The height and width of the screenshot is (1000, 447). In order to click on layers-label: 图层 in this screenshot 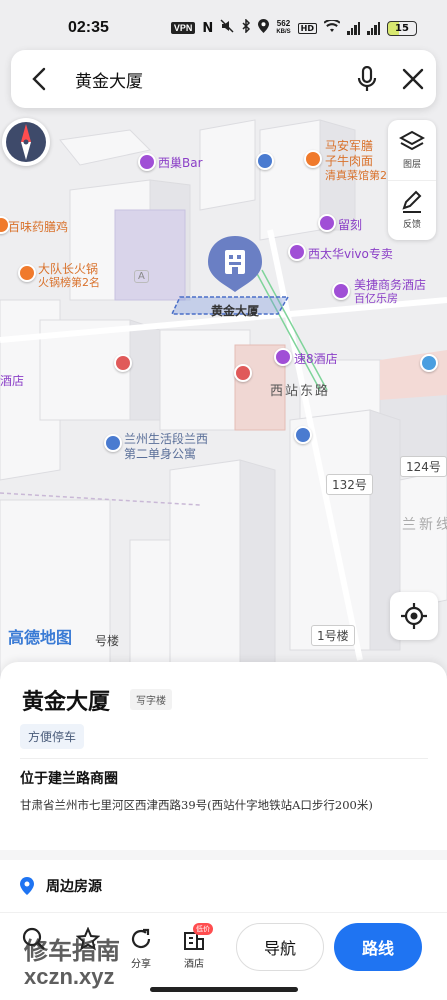, I will do `click(411, 164)`.